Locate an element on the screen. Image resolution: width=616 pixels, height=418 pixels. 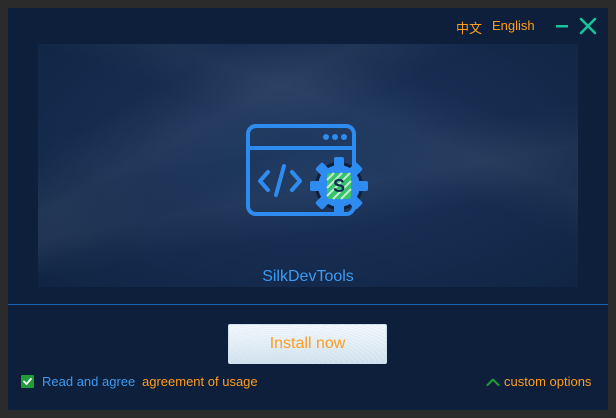
divider is located at coordinates (308, 304).